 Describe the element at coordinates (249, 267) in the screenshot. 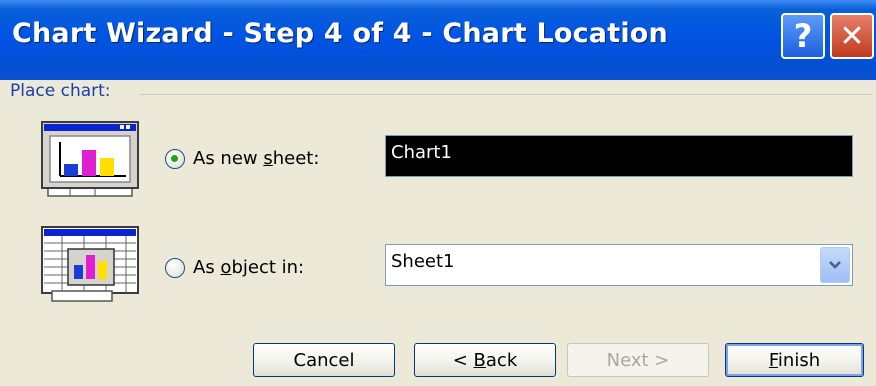

I see `radio-object-in-label: As object in:` at that location.